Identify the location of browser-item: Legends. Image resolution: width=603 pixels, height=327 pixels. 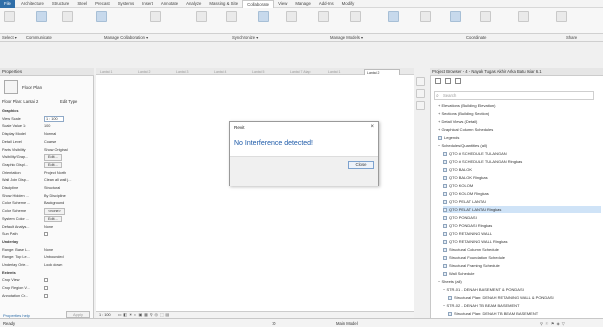
(519, 137).